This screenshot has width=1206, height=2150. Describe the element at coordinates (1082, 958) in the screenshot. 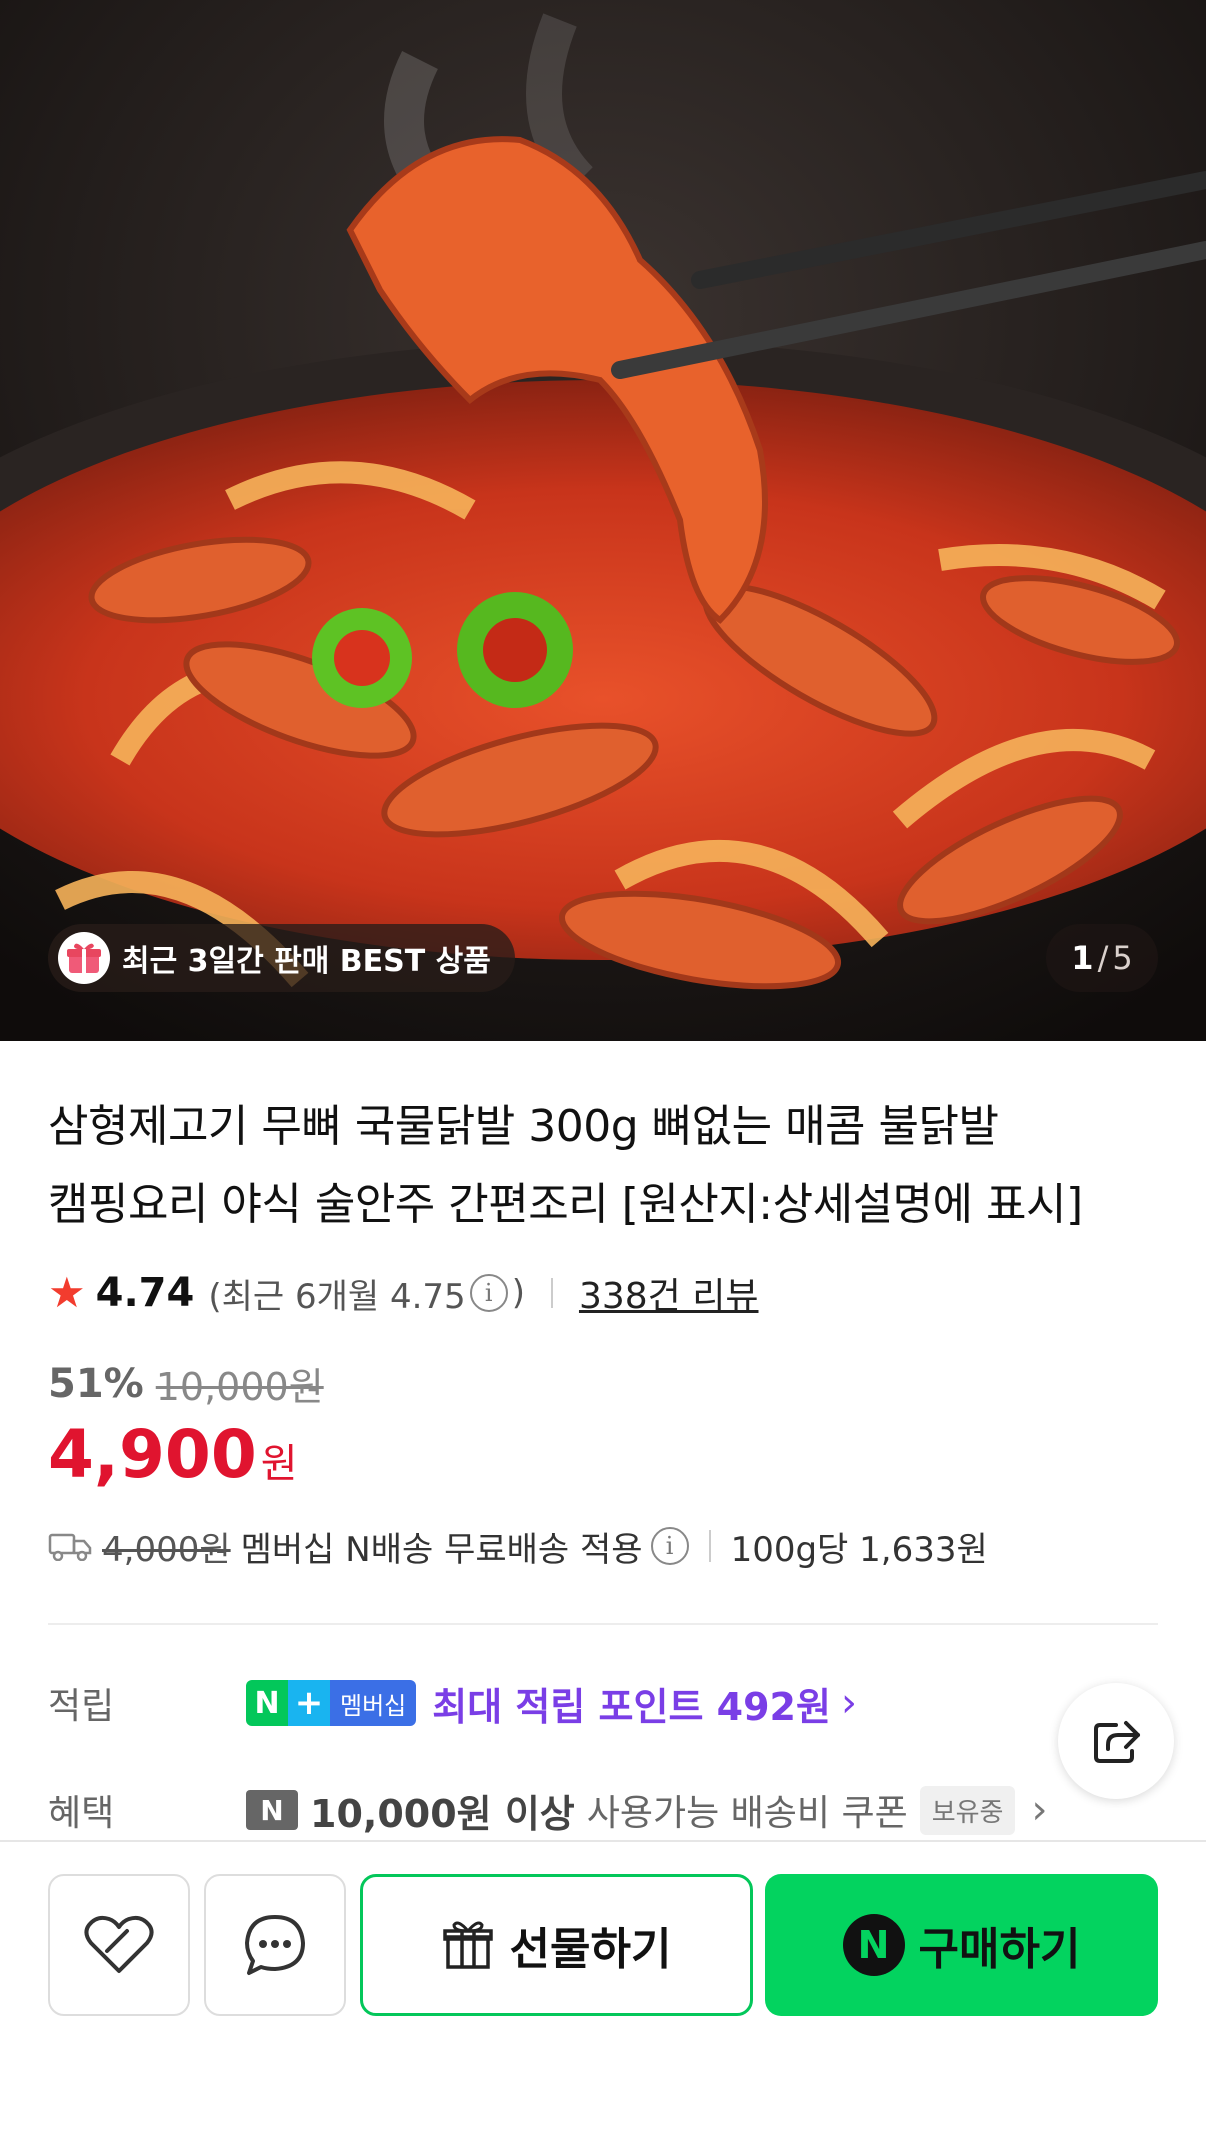

I see `pager-current: 1` at that location.